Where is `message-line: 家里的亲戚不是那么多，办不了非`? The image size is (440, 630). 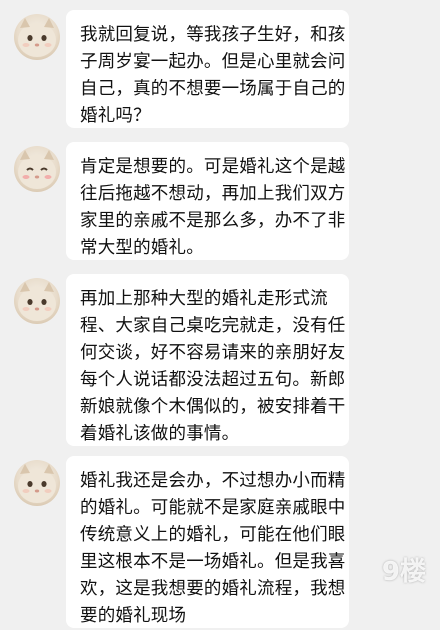
message-line: 家里的亲戚不是那么多，办不了非 is located at coordinates (213, 221).